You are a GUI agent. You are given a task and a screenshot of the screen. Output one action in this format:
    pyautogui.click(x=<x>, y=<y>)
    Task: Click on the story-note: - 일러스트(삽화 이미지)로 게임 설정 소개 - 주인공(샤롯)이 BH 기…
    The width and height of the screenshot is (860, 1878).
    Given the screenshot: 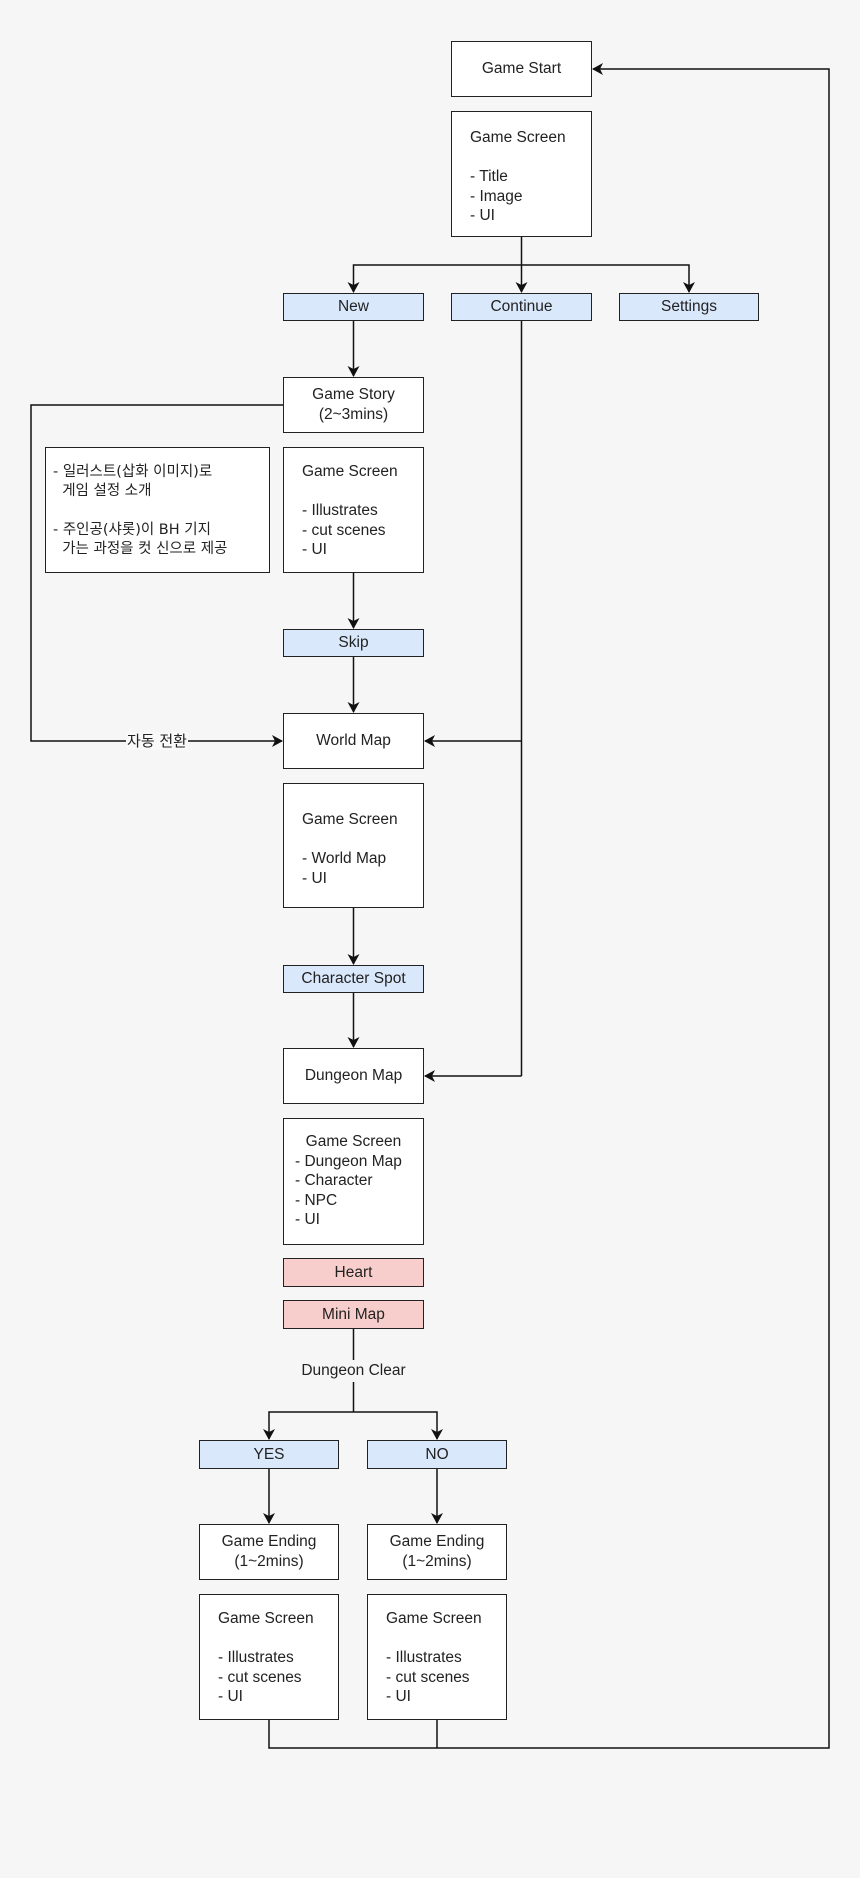 What is the action you would take?
    pyautogui.click(x=157, y=510)
    